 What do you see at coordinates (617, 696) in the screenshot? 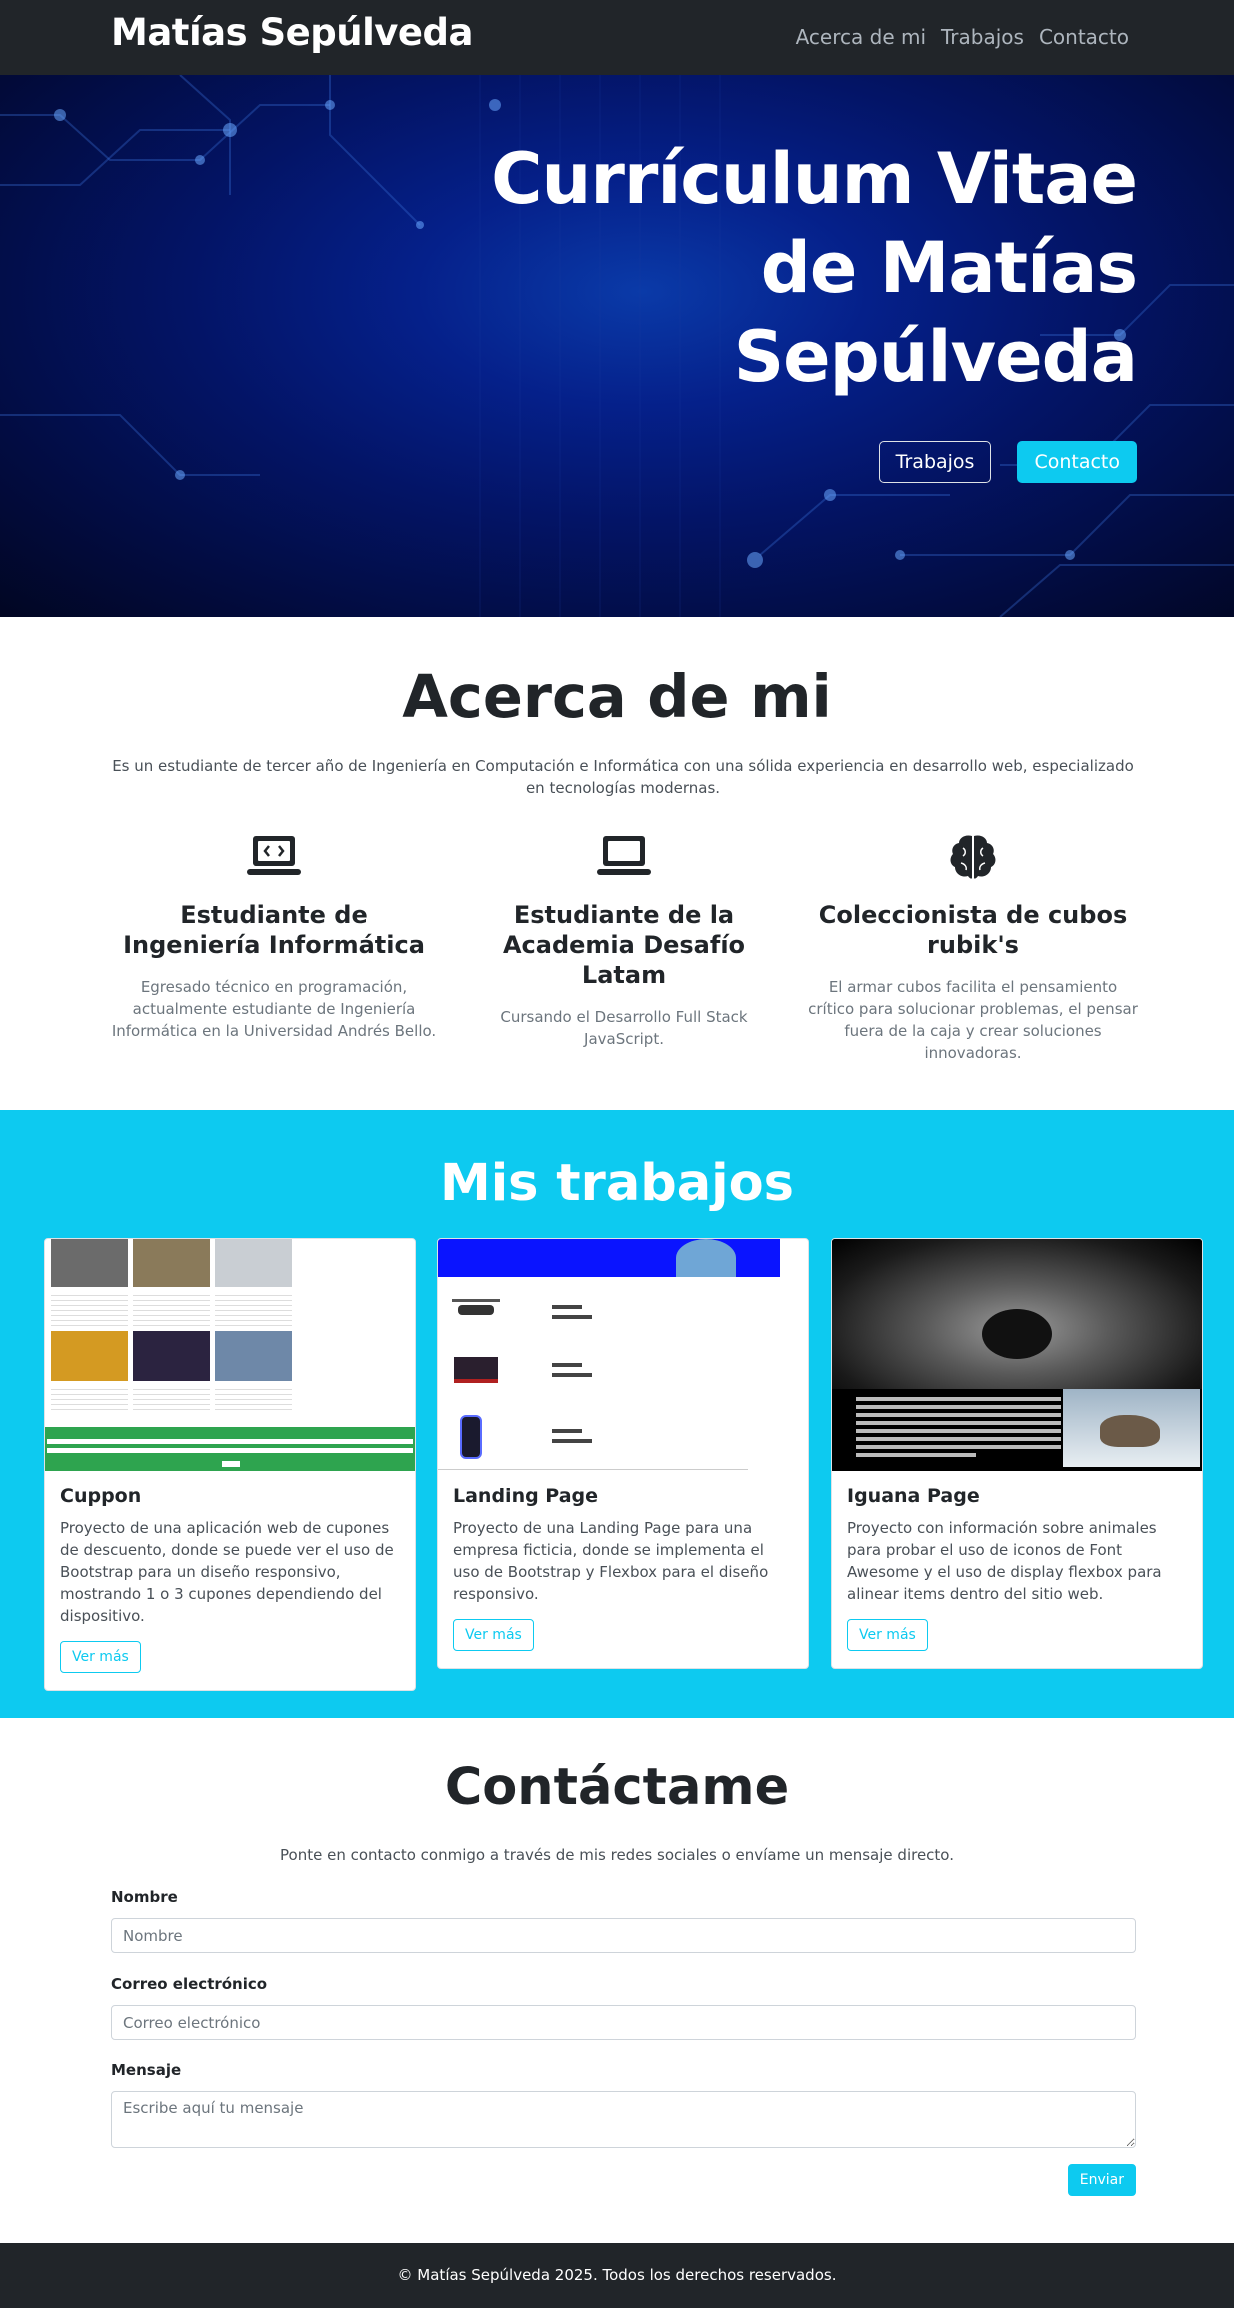
I see `about-title: Acerca de mi` at bounding box center [617, 696].